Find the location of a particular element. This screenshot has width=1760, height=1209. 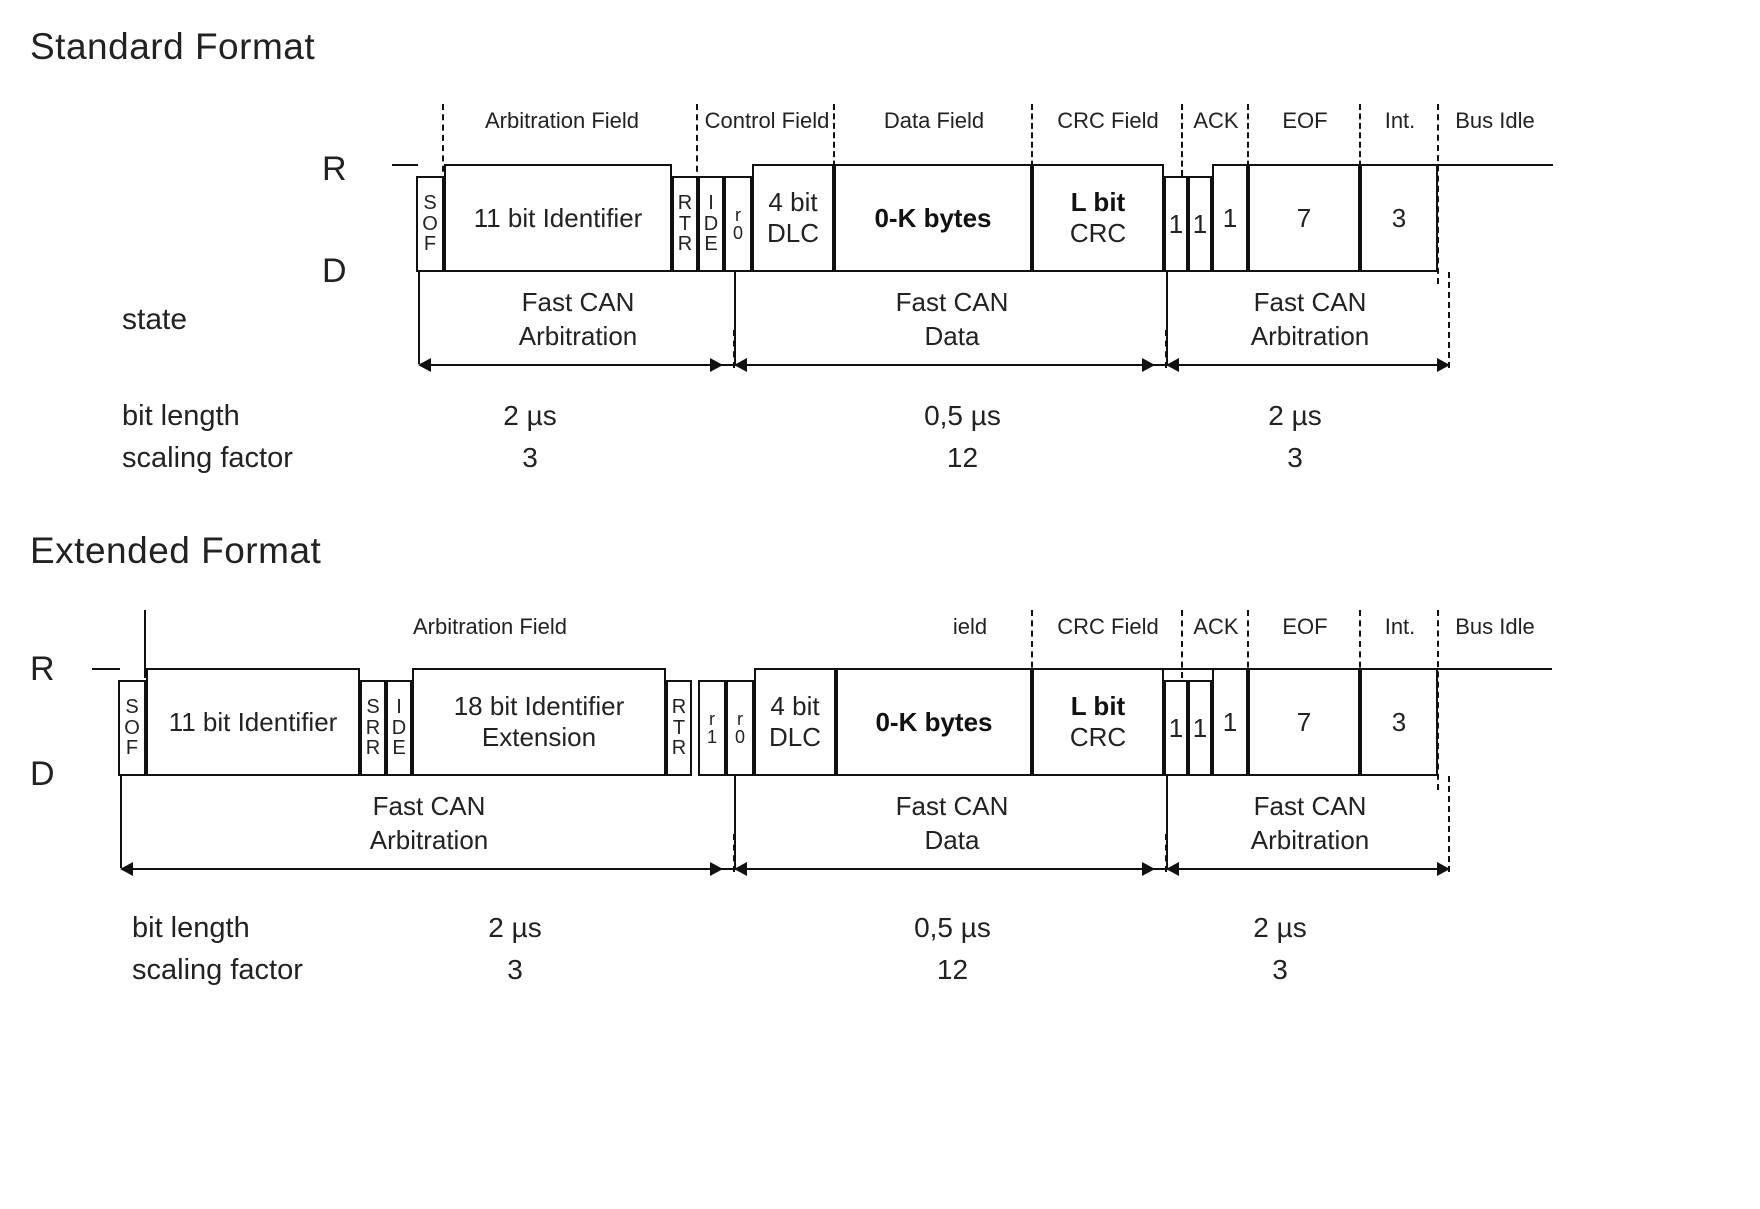

bit-length-value-1: 2 µs is located at coordinates (515, 927).